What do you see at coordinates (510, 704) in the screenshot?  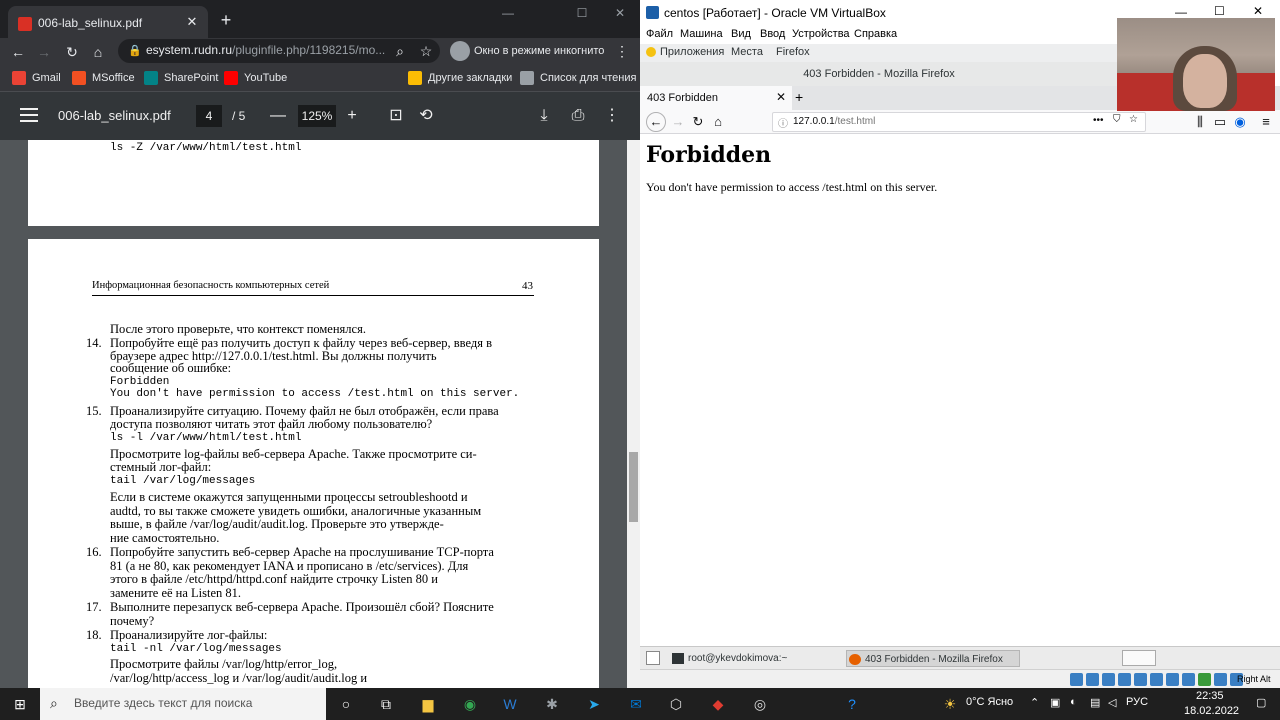 I see `word-icon: W` at bounding box center [510, 704].